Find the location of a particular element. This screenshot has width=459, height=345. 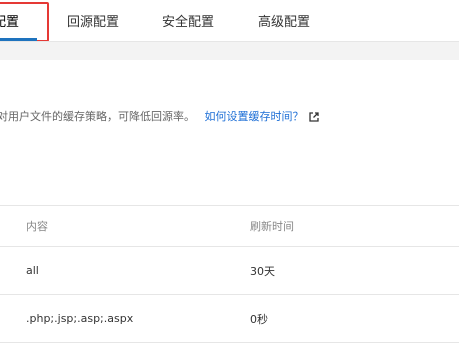

row-content: all is located at coordinates (32, 270).